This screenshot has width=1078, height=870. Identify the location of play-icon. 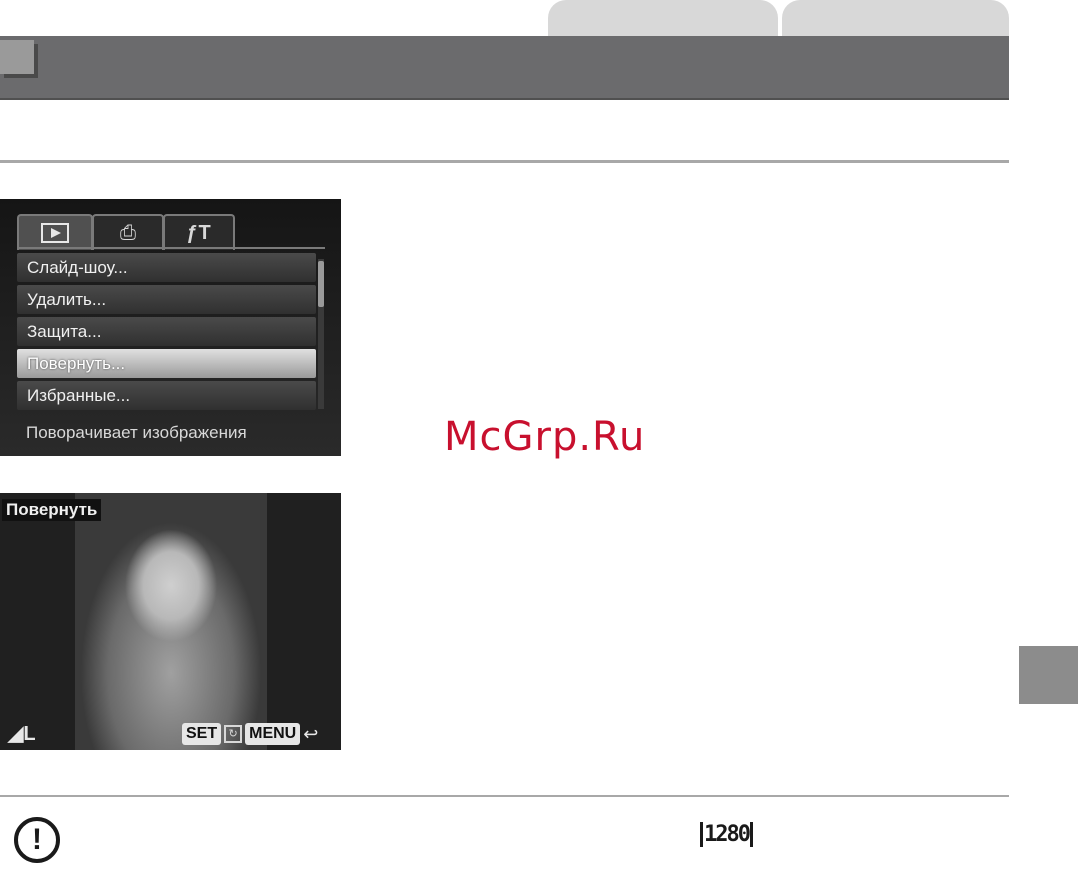
(55, 233).